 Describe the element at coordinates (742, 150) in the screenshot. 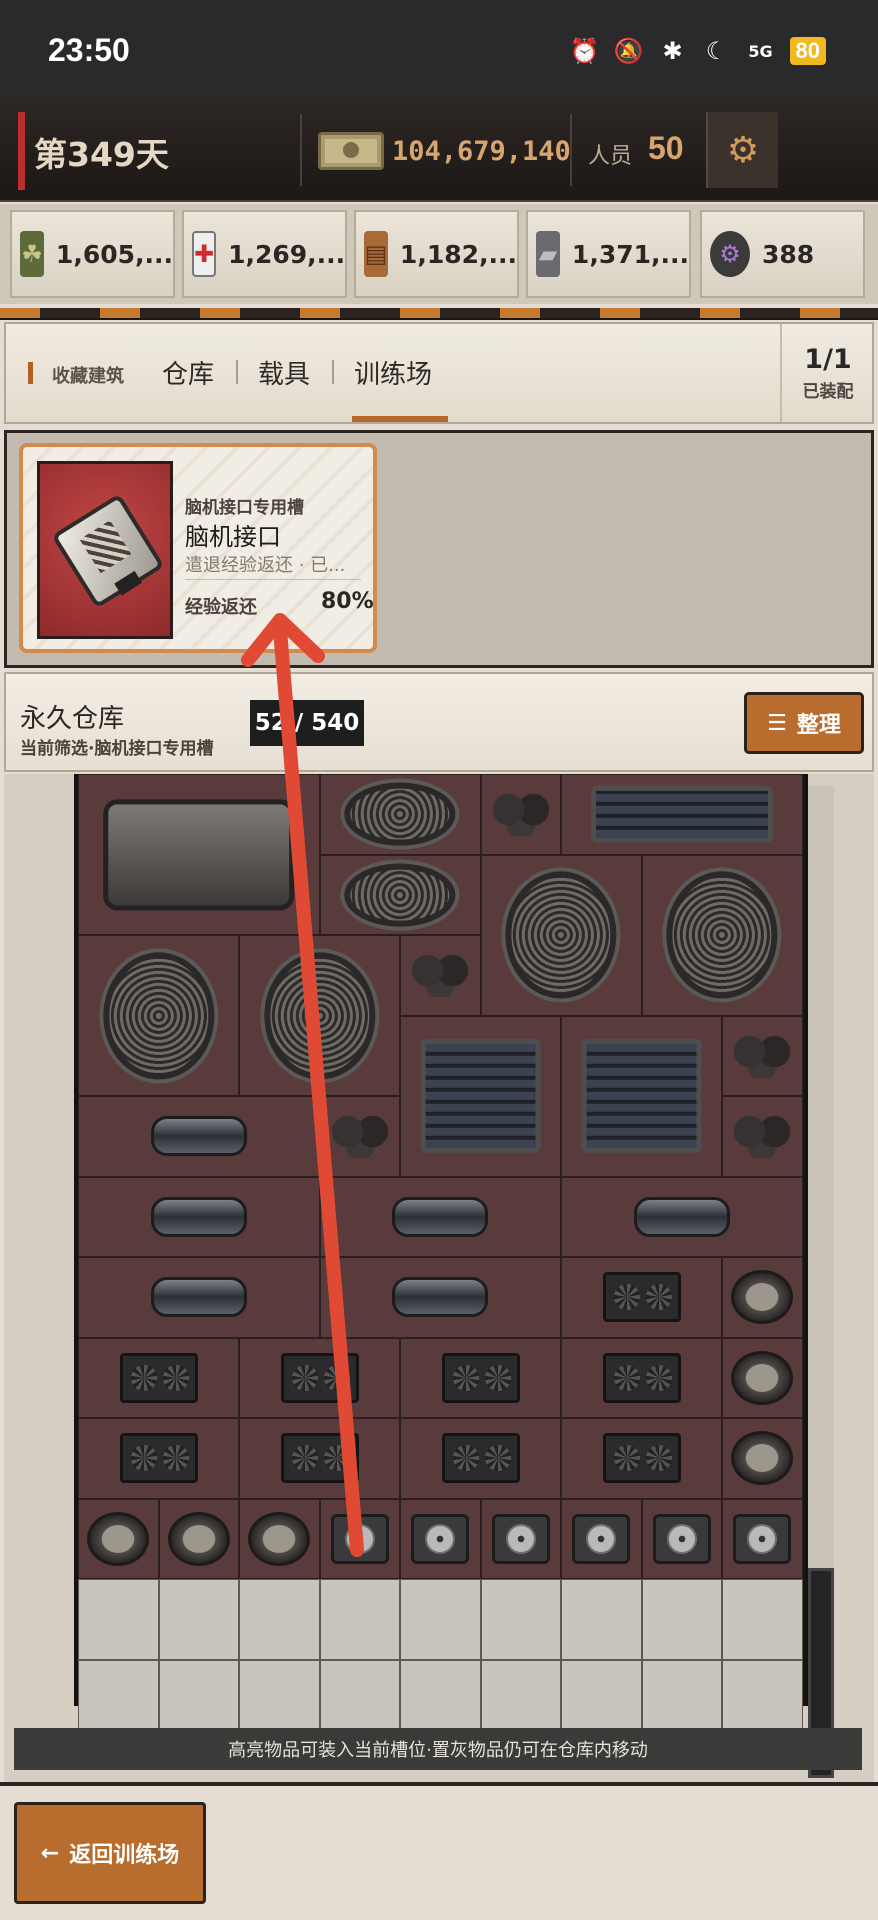

I see `settings-button: ⚙` at that location.